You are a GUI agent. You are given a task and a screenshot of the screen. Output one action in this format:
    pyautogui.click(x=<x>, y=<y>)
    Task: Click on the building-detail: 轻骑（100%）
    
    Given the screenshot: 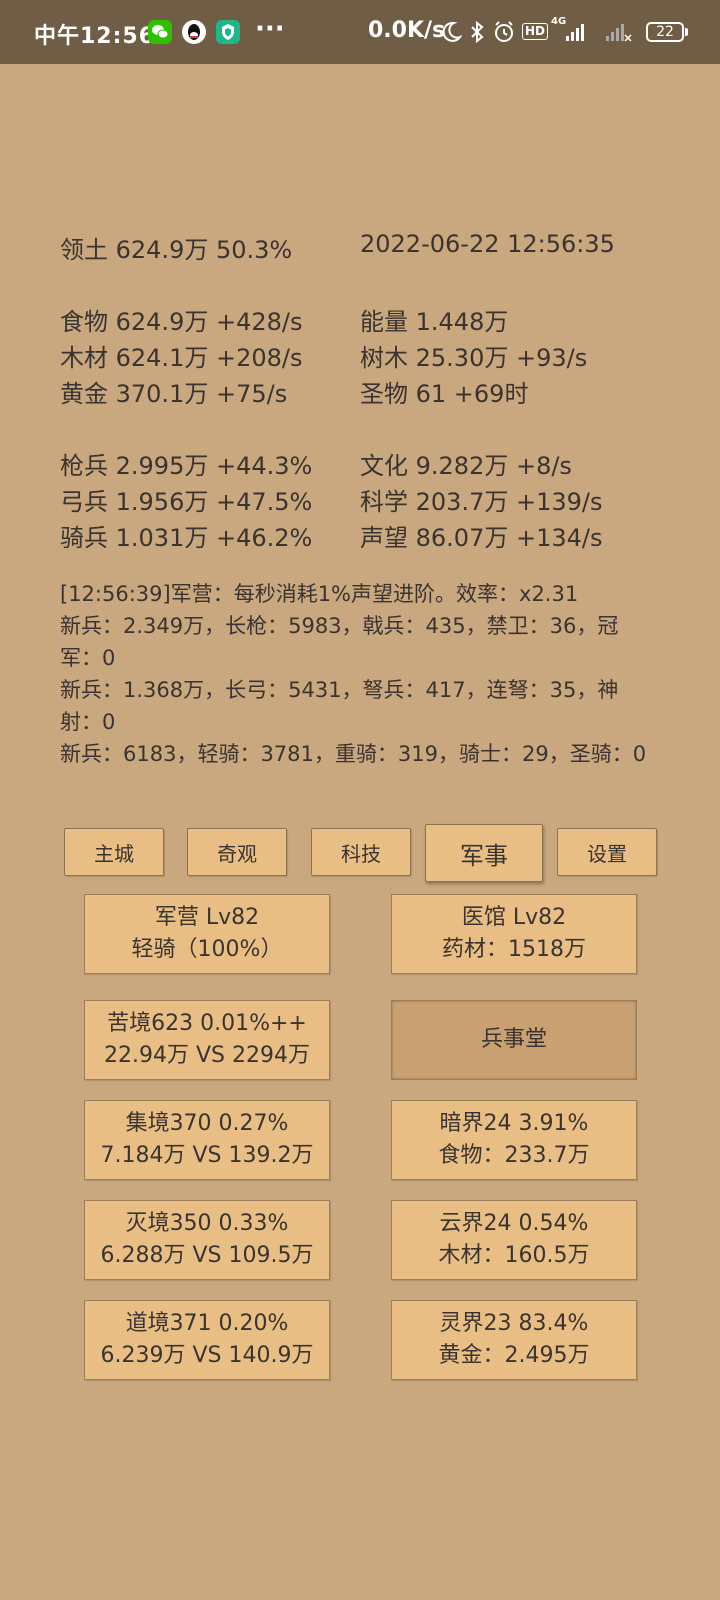 What is the action you would take?
    pyautogui.click(x=207, y=949)
    